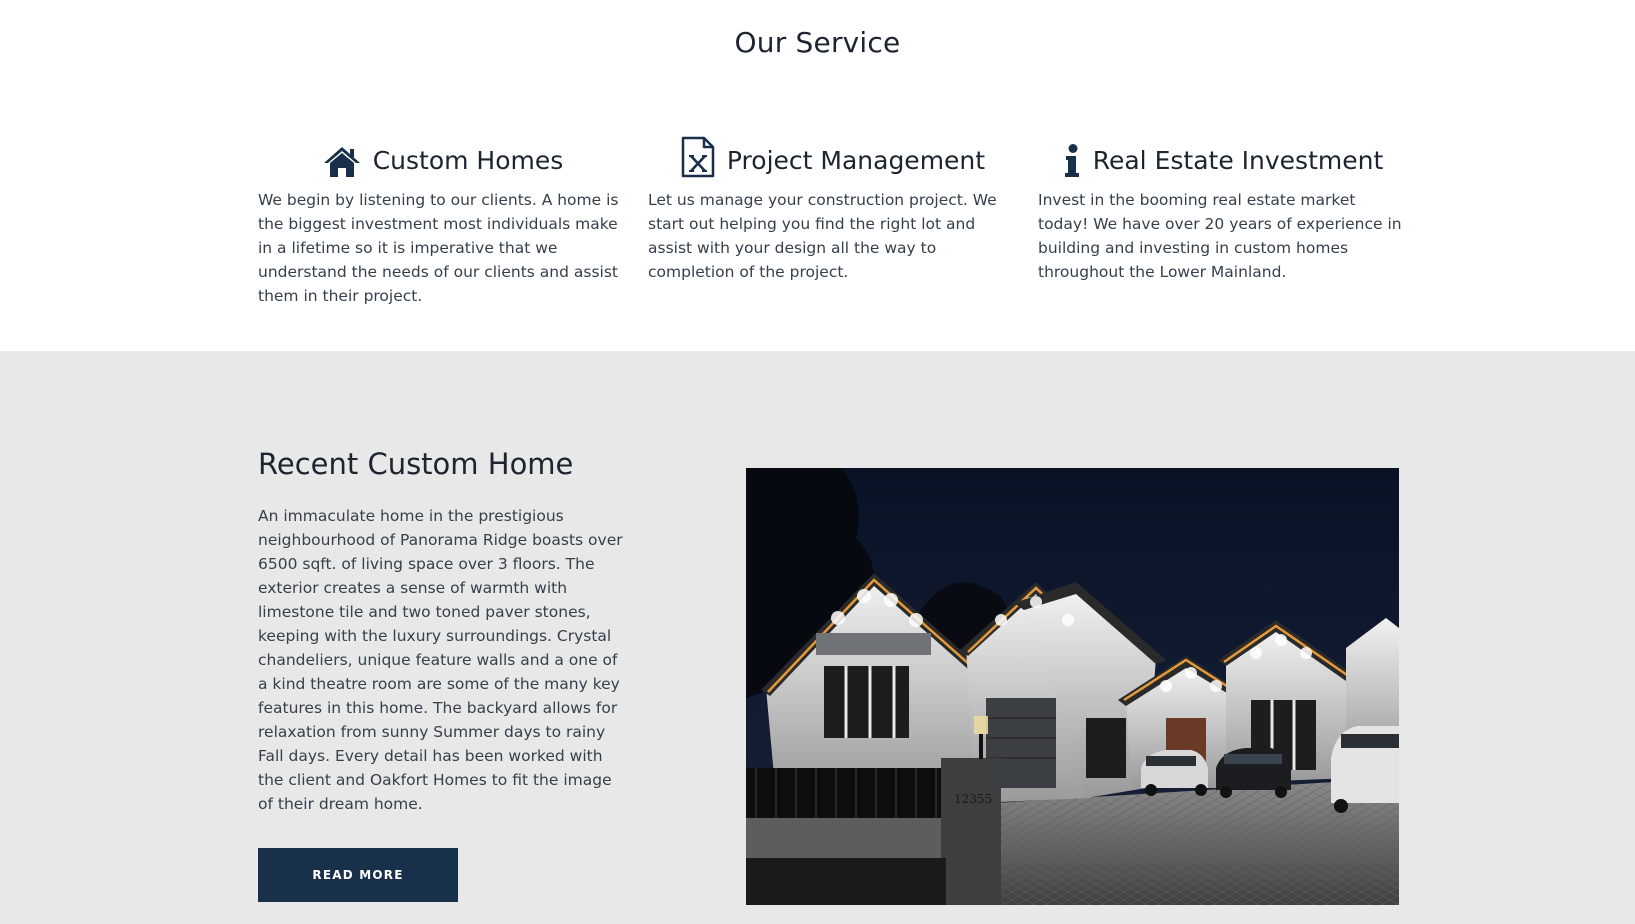 This screenshot has height=924, width=1635. What do you see at coordinates (468, 160) in the screenshot?
I see `service-title: Custom Homes` at bounding box center [468, 160].